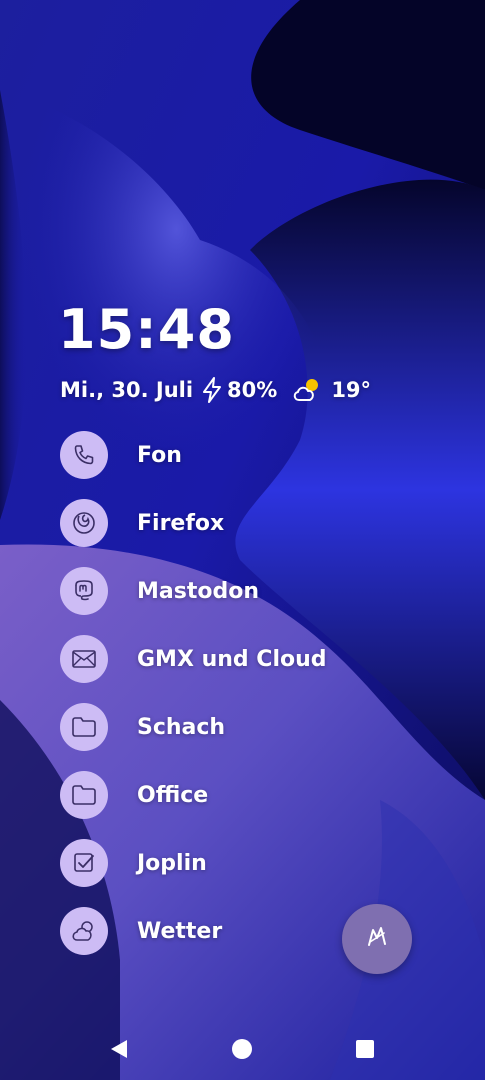  I want to click on app-label: Schach, so click(181, 727).